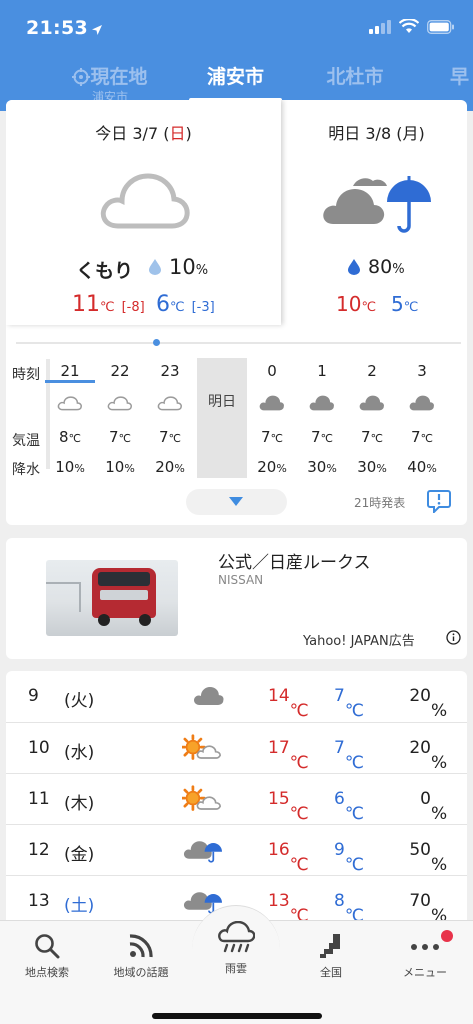 This screenshot has height=1024, width=473. I want to click on daily-precip: 0%, so click(434, 806).